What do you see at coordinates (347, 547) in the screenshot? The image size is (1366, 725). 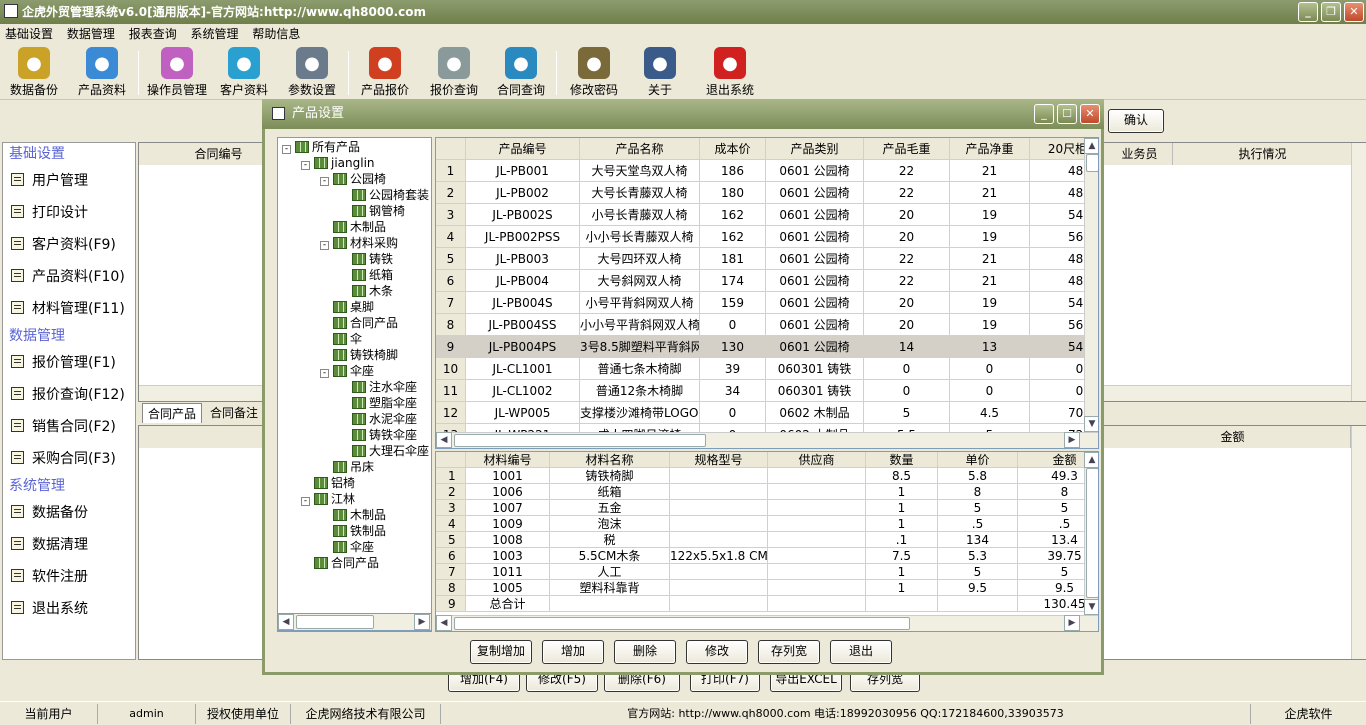 I see `tree-node: 伞座` at bounding box center [347, 547].